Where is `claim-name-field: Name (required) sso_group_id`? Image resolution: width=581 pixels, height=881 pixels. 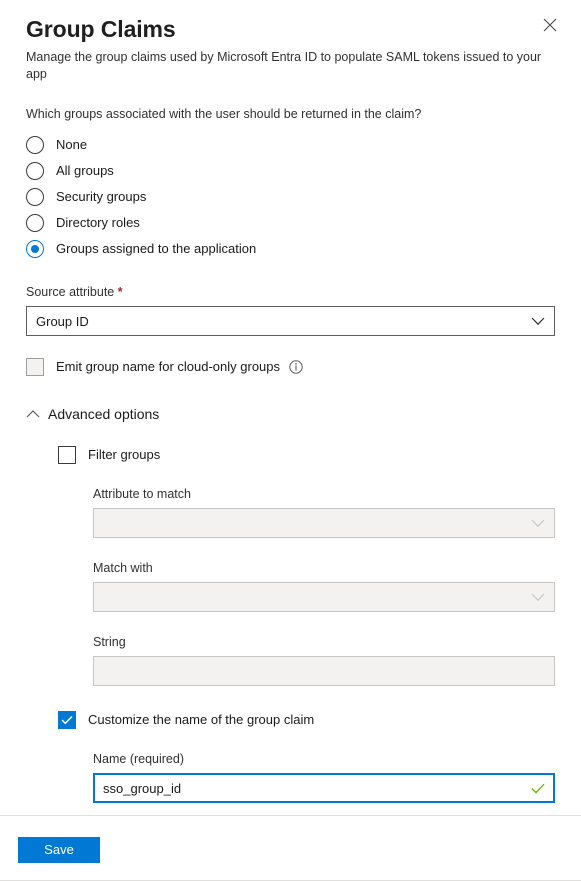 claim-name-field: Name (required) sso_group_id is located at coordinates (324, 777).